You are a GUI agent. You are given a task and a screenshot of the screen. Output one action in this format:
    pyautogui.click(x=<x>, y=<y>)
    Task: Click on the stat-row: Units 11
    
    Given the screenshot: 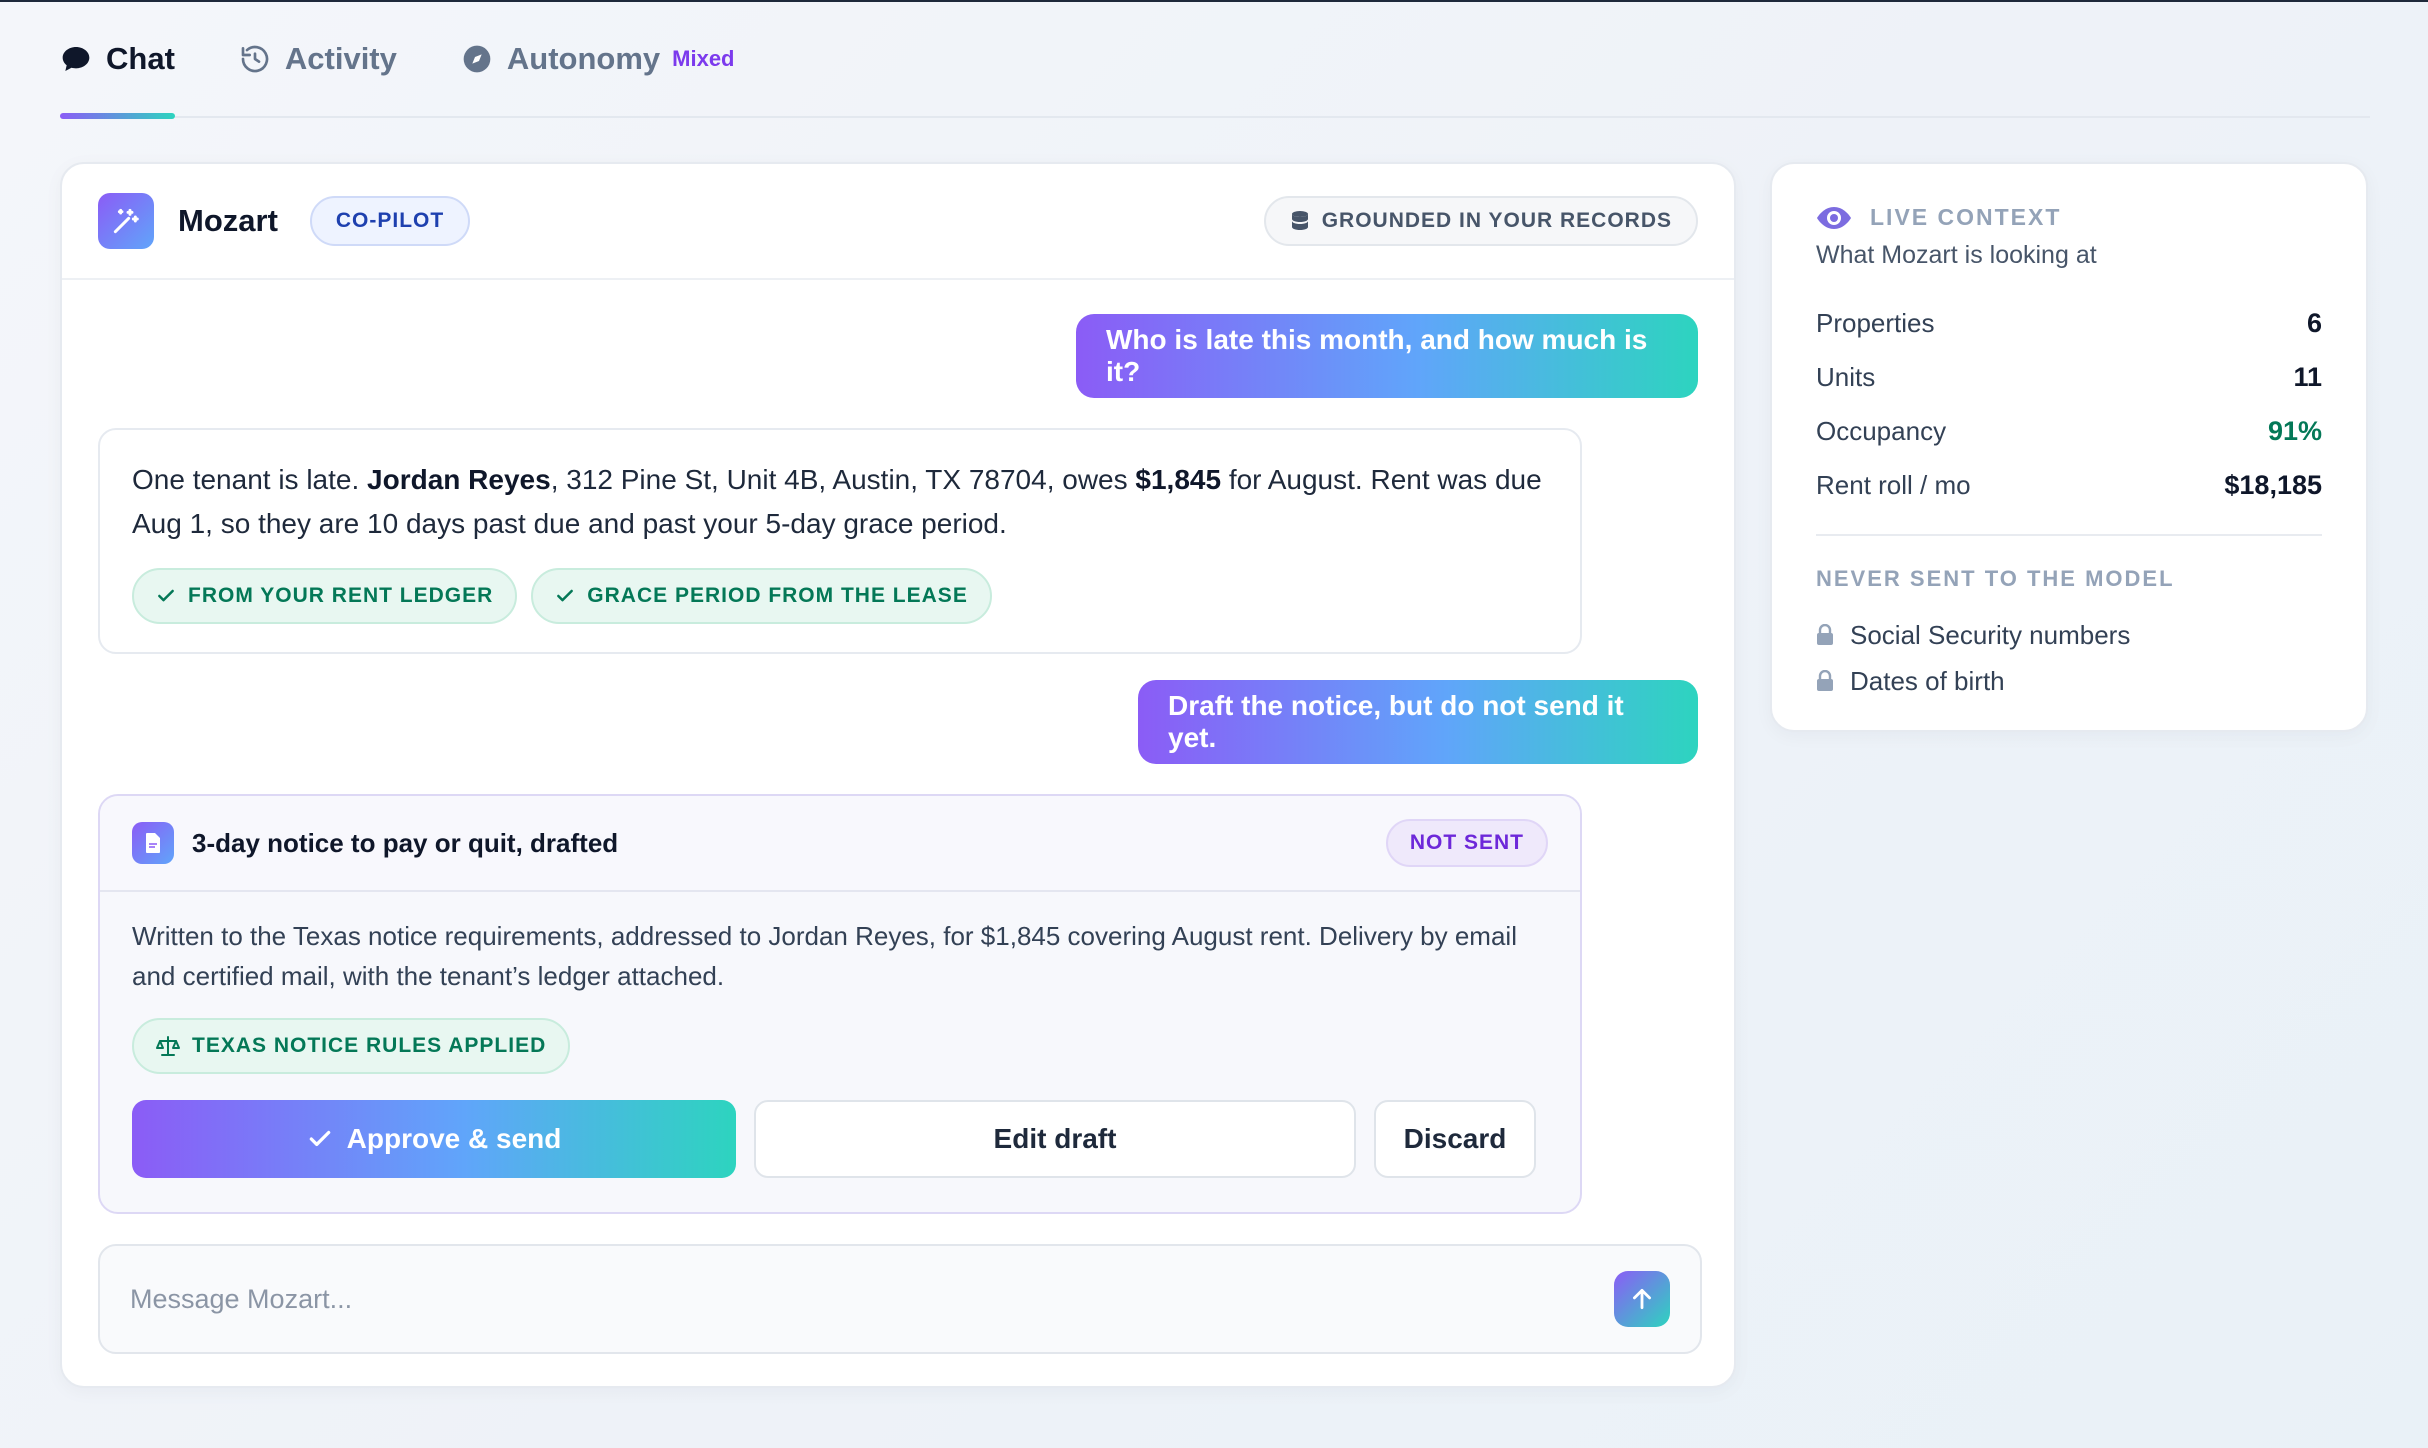 What is the action you would take?
    pyautogui.click(x=2069, y=376)
    